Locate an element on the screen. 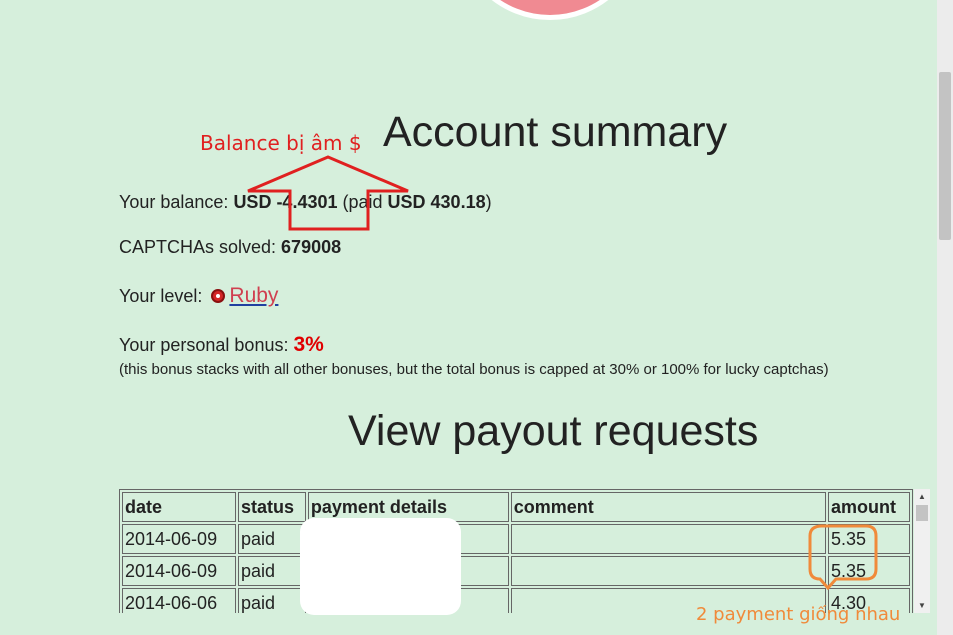 This screenshot has width=953, height=635. balance-annotation-text: Balance bị âm $ is located at coordinates (281, 143).